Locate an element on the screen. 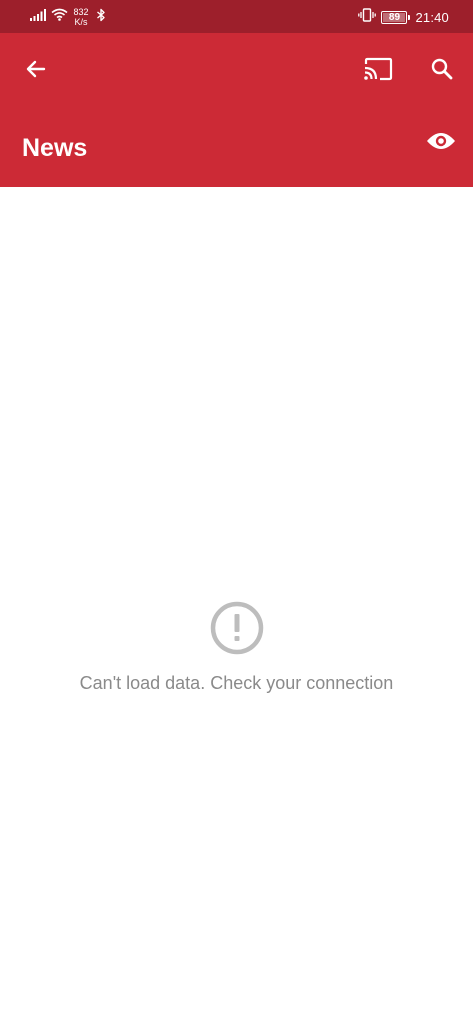 The height and width of the screenshot is (1024, 473). clock: 21:40 is located at coordinates (432, 17).